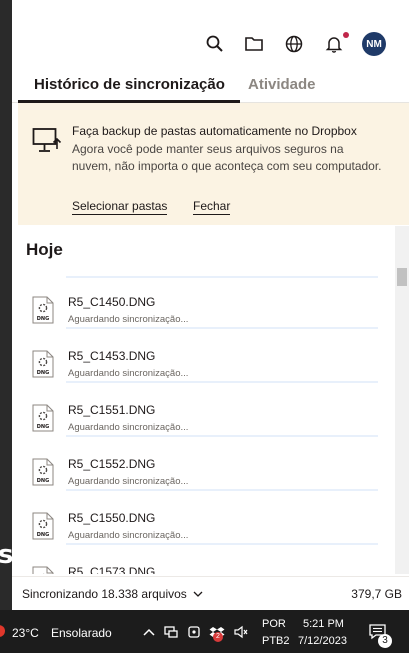 This screenshot has height=653, width=409. Describe the element at coordinates (210, 593) in the screenshot. I see `sync-footer: Sincronizando 18.338 arquivos 379,7 GB` at that location.